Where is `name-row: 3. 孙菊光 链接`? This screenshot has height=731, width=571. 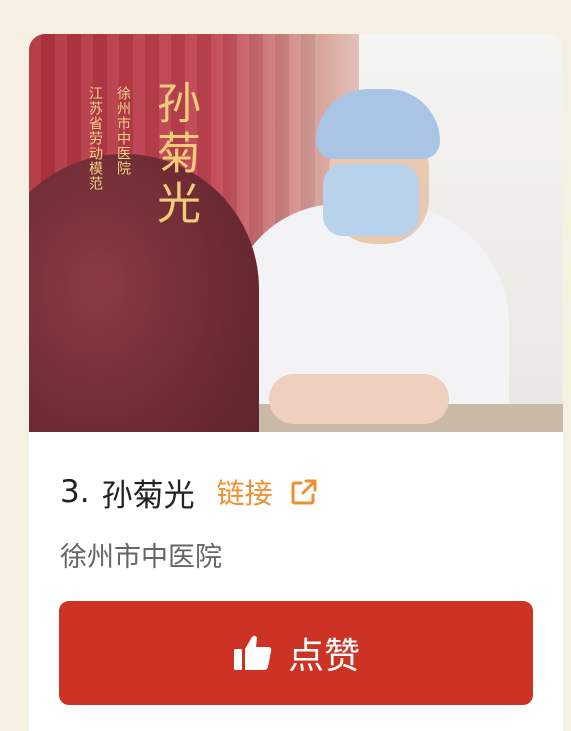 name-row: 3. 孙菊光 链接 is located at coordinates (189, 492).